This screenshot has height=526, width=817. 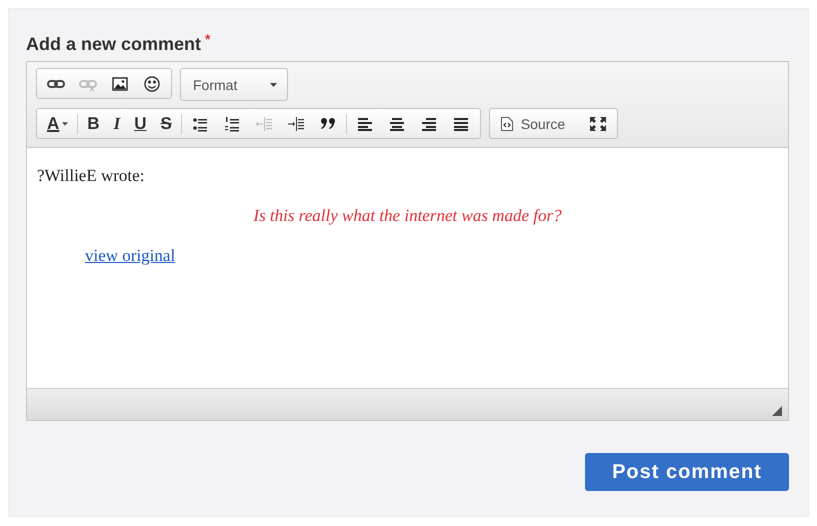 What do you see at coordinates (114, 44) in the screenshot?
I see `form-label: Add a new comment` at bounding box center [114, 44].